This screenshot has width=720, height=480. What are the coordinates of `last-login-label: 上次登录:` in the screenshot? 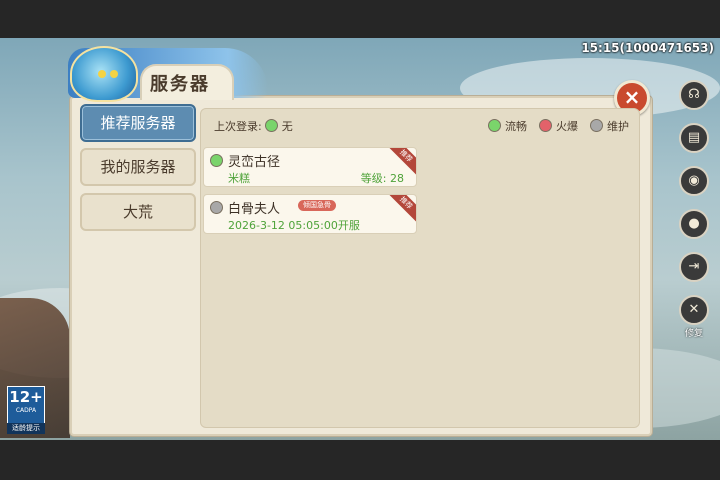 It's located at (238, 126).